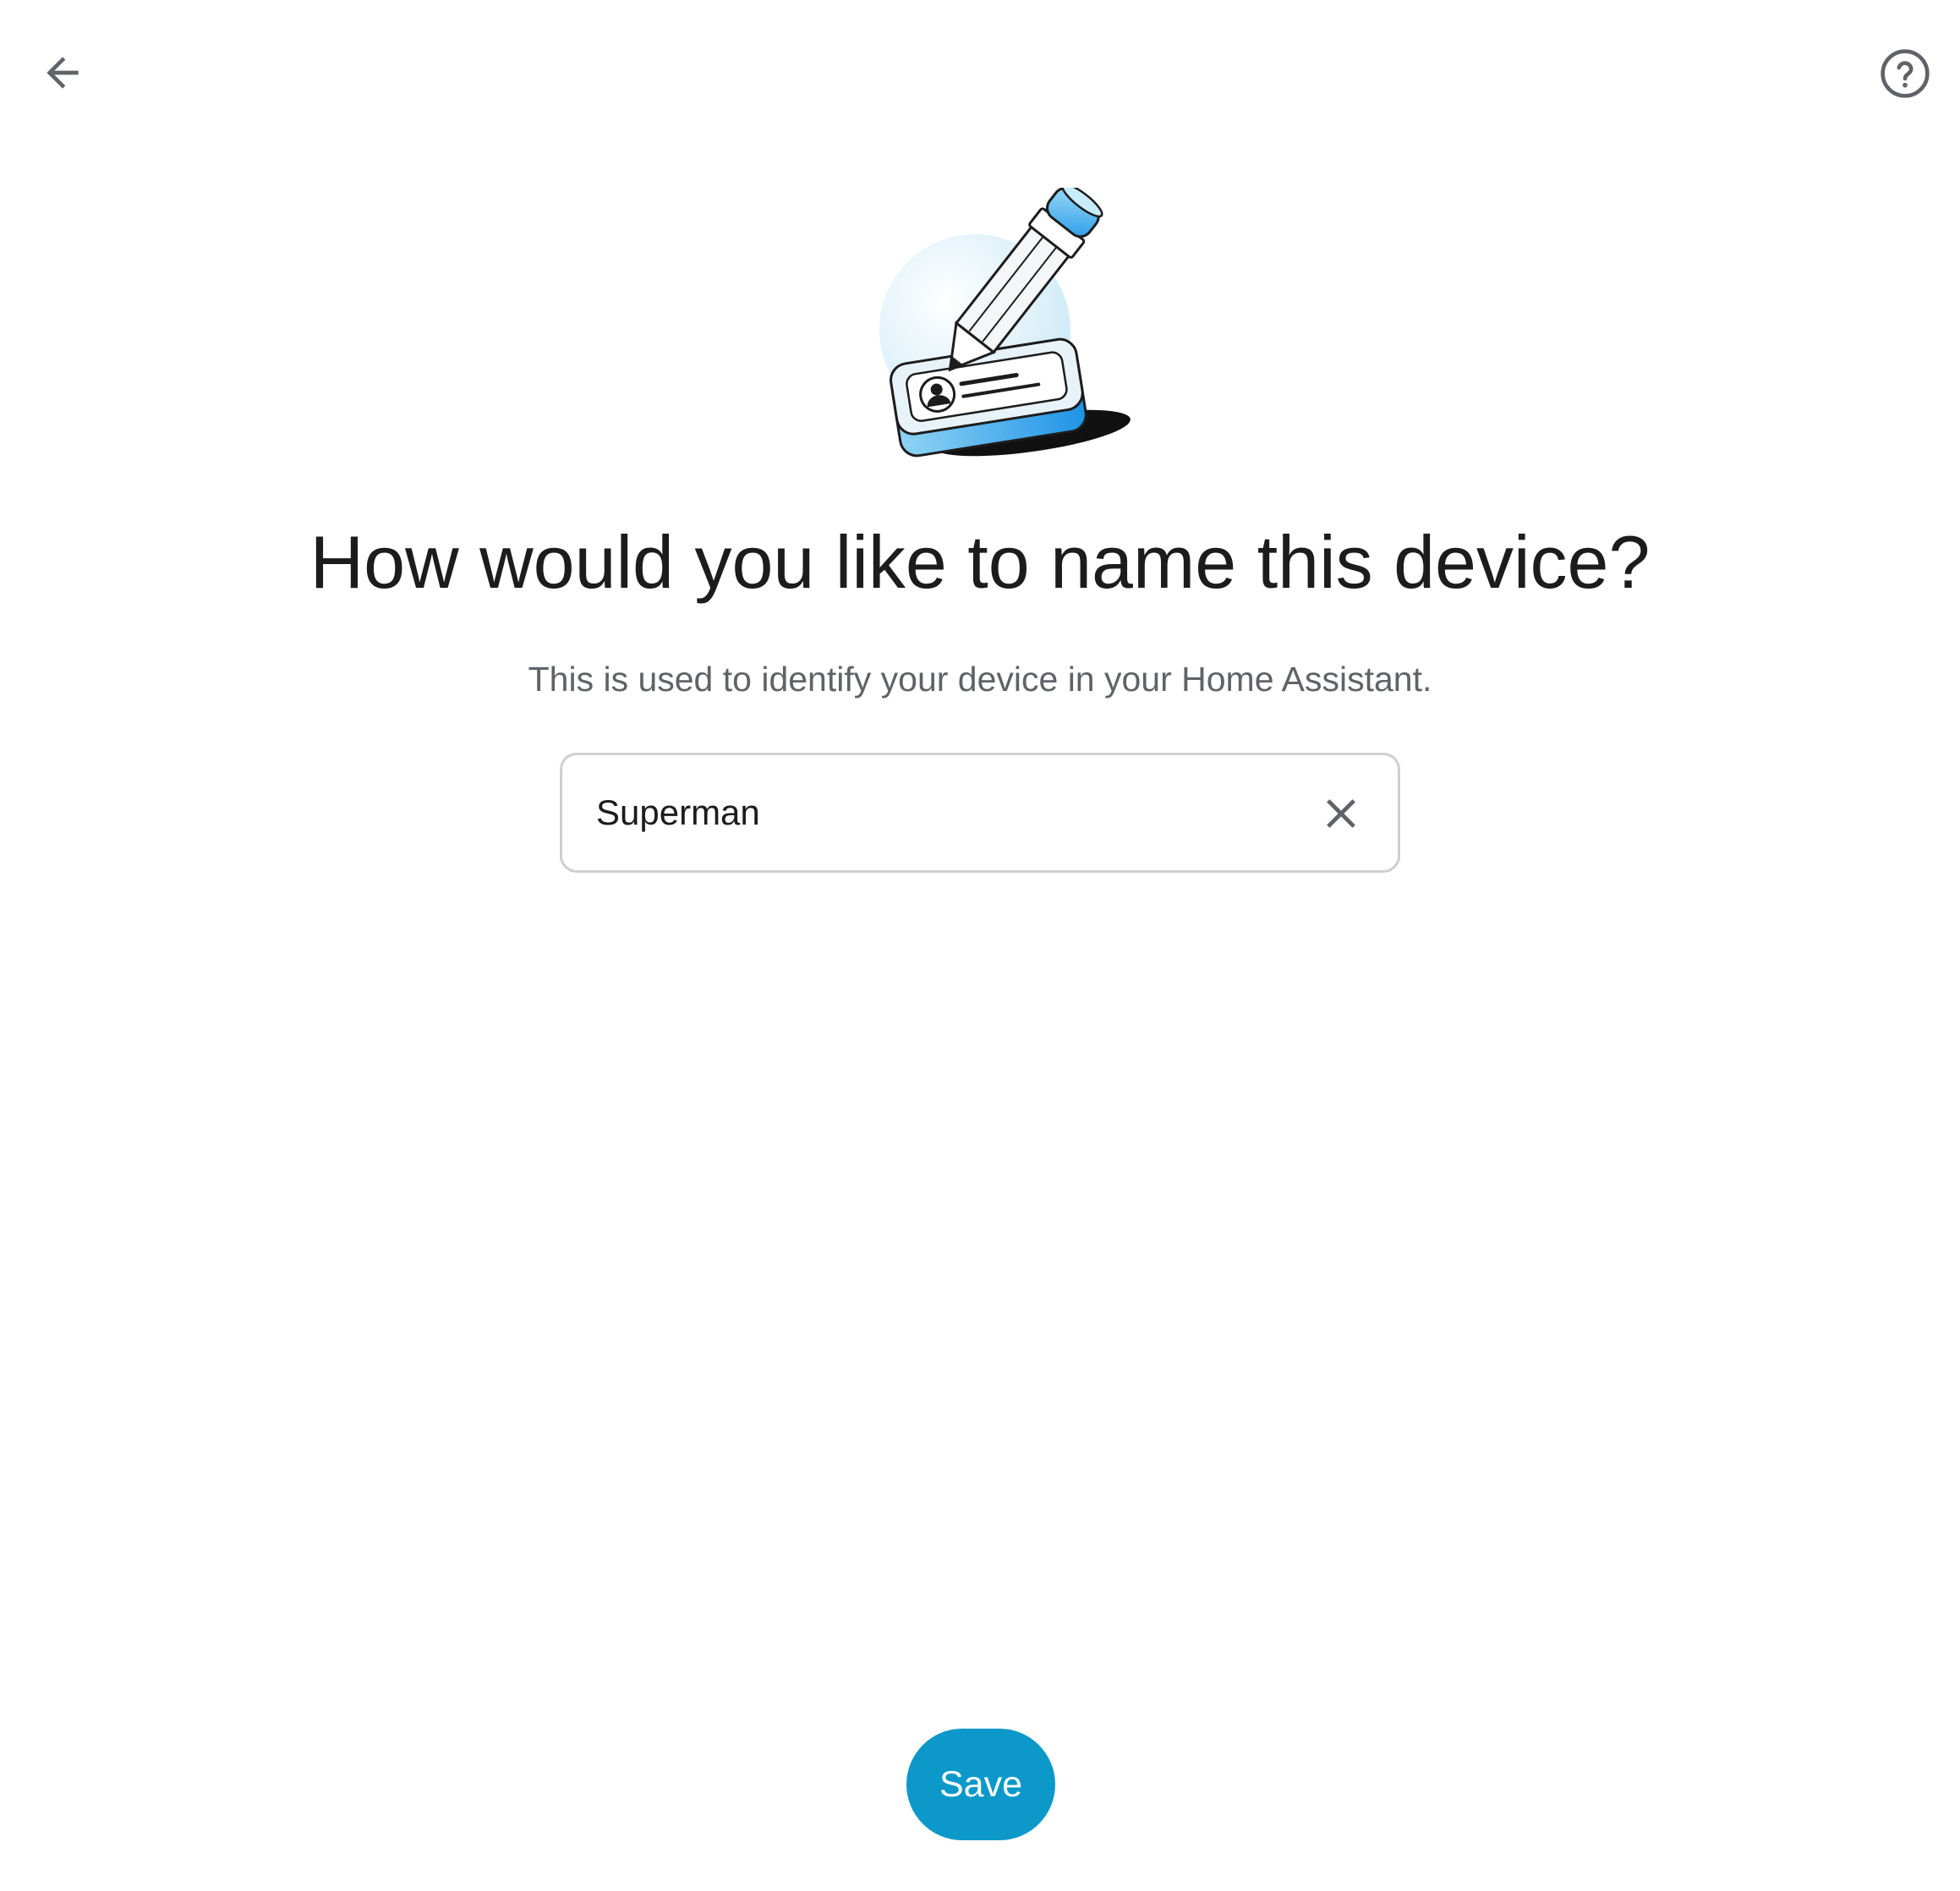  I want to click on device-name-field, so click(980, 813).